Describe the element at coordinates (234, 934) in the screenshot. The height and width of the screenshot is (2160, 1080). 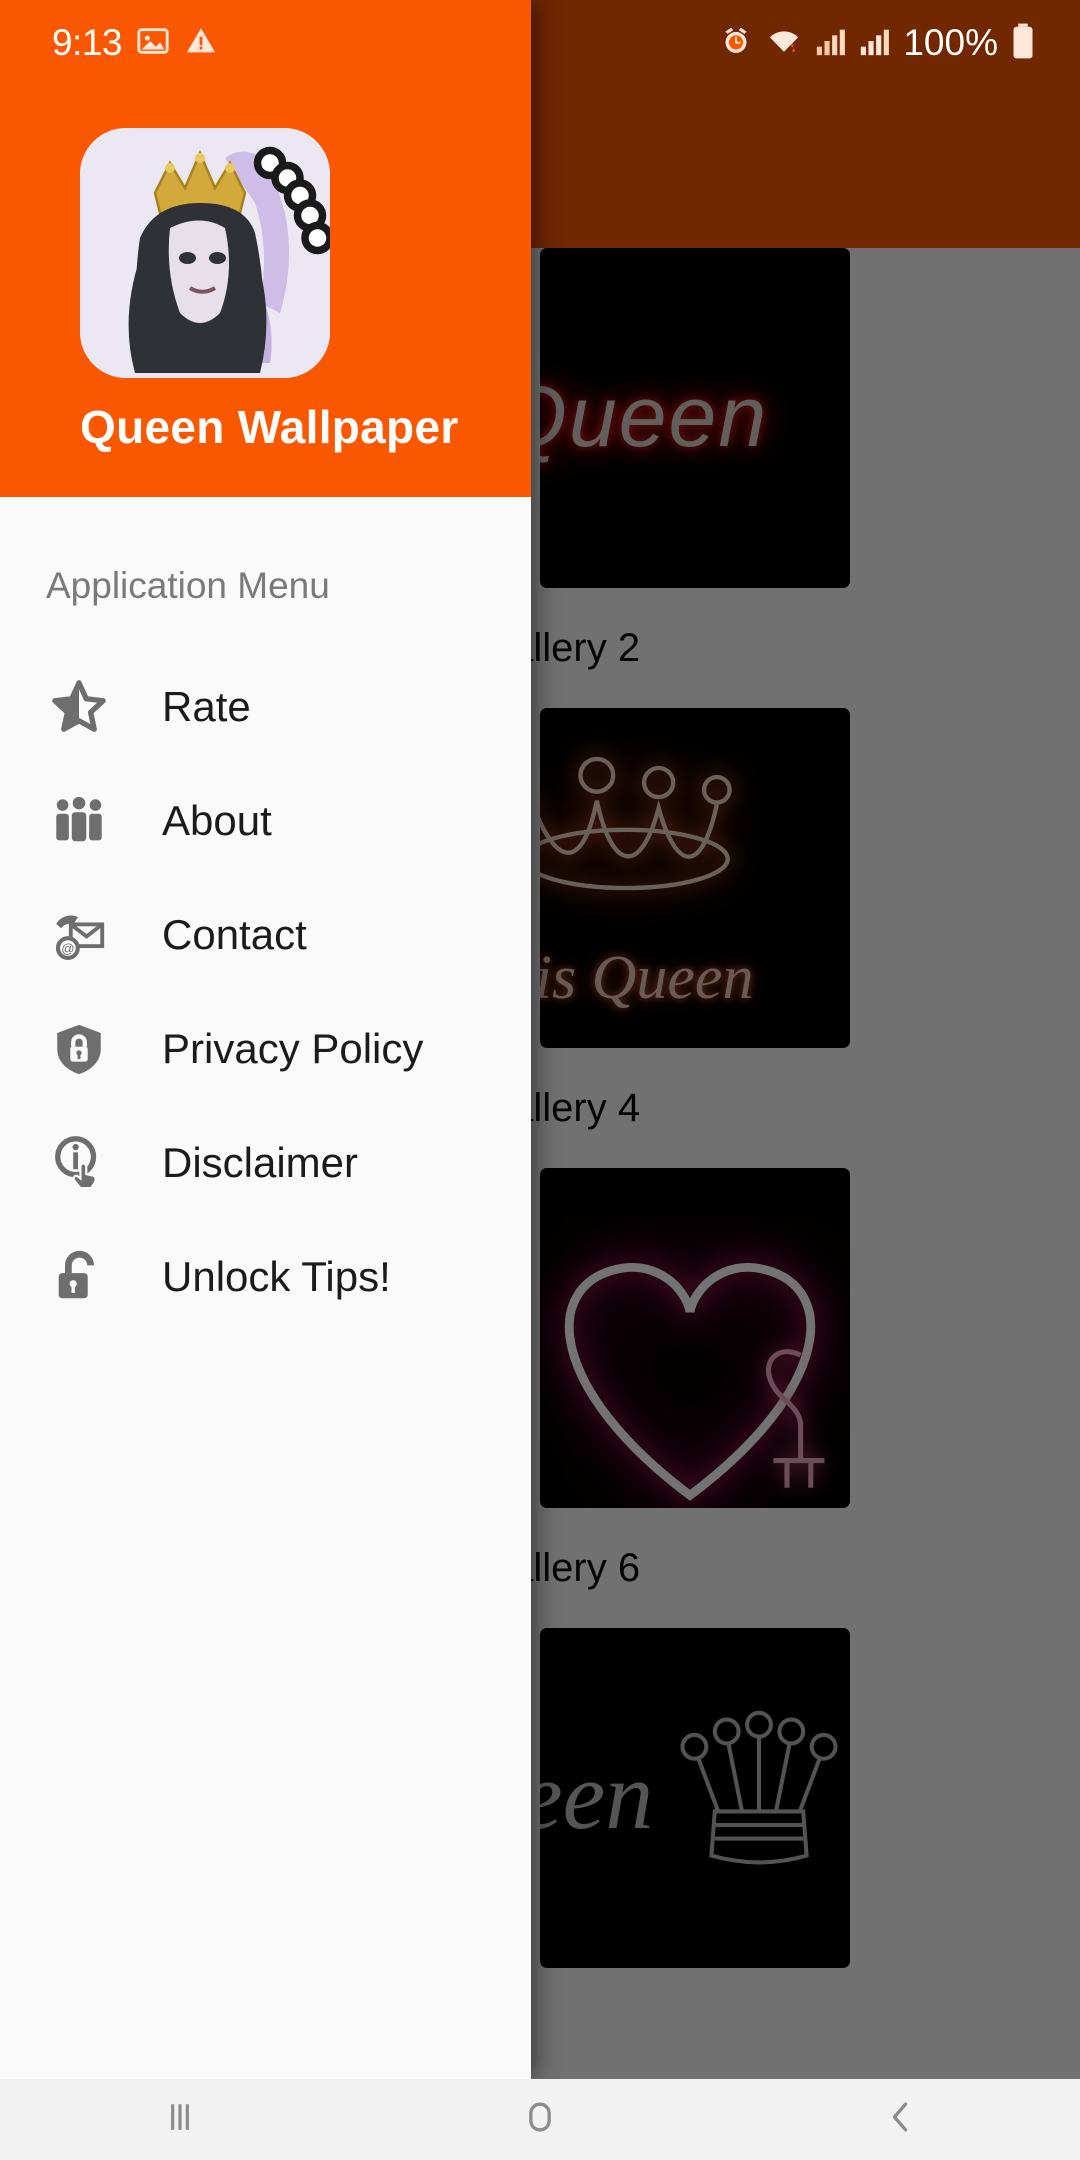
I see `menu-item-label: Contact` at that location.